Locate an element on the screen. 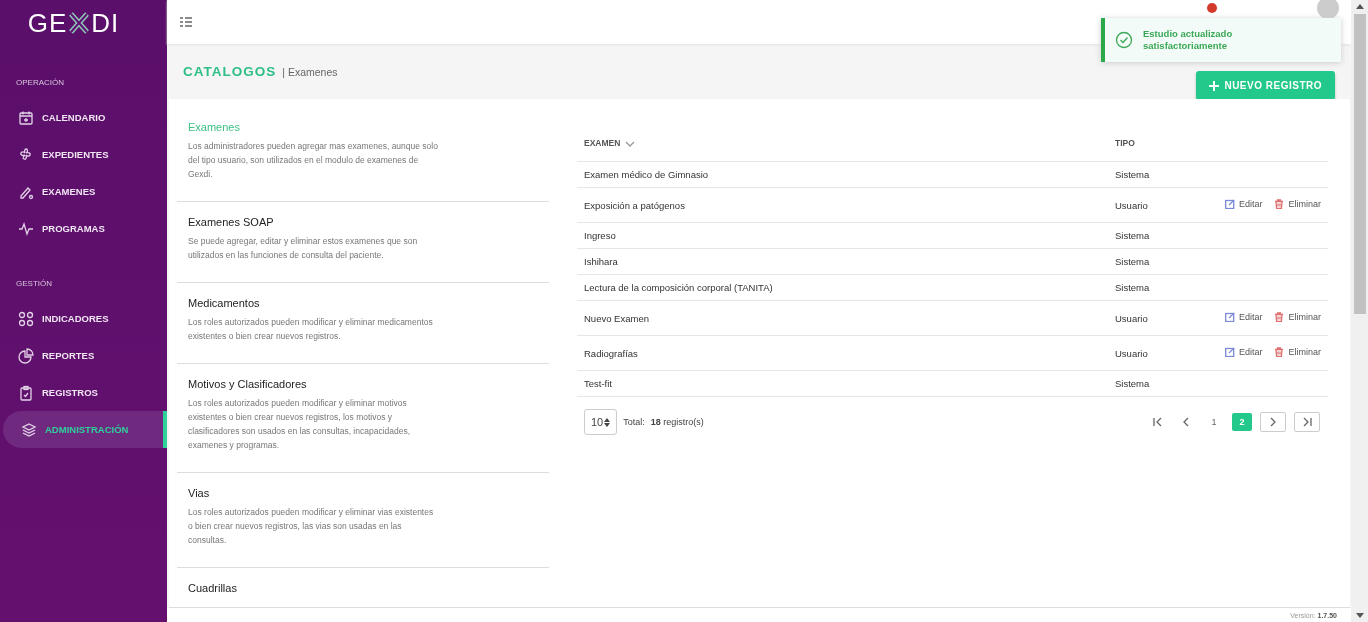 Image resolution: width=1368 pixels, height=622 pixels. toast-message: Estudio actualizado satisfactoriamente is located at coordinates (1188, 40).